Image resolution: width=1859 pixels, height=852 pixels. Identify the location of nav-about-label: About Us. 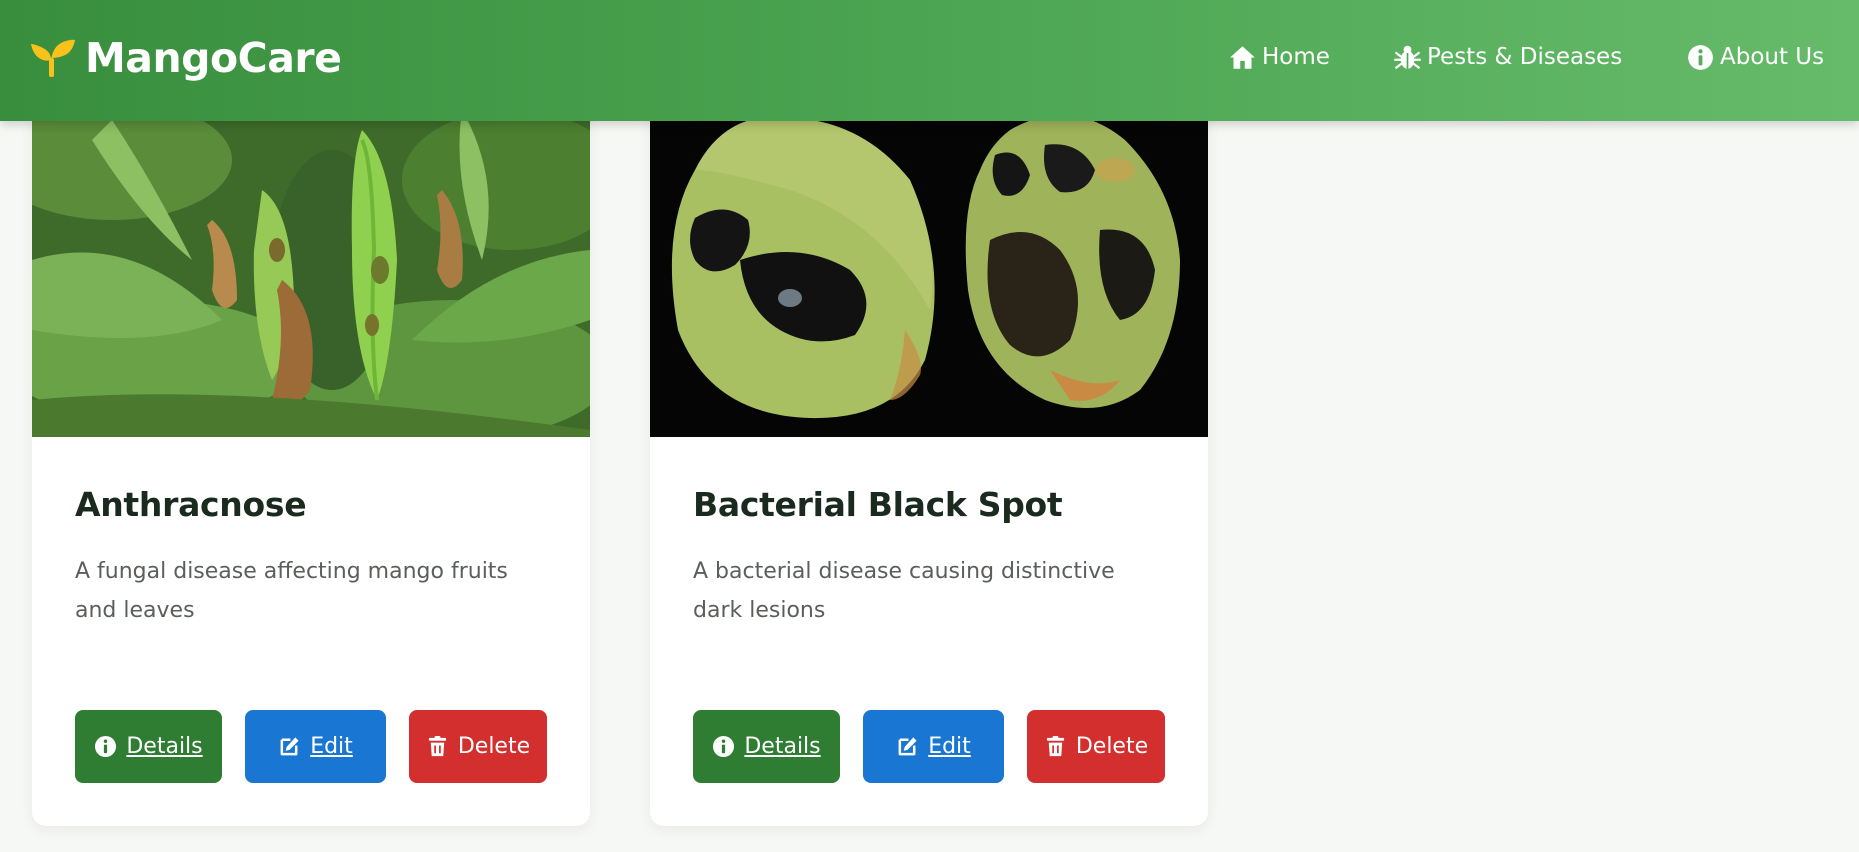
(1772, 57).